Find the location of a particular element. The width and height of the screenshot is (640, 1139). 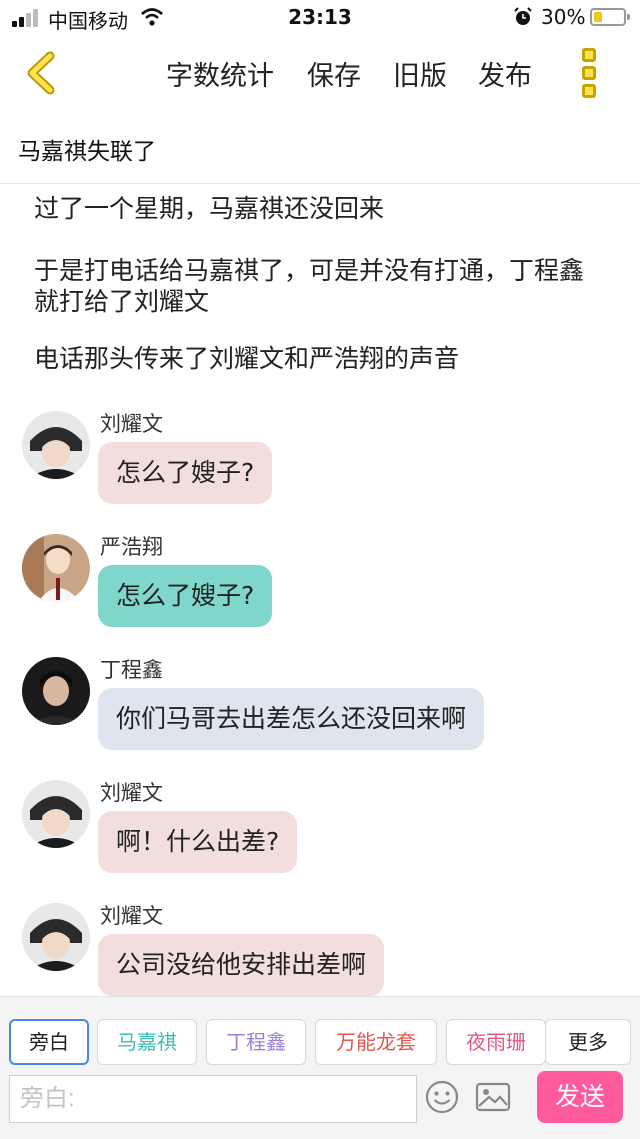

chip-character: 万能龙套 is located at coordinates (376, 1042).